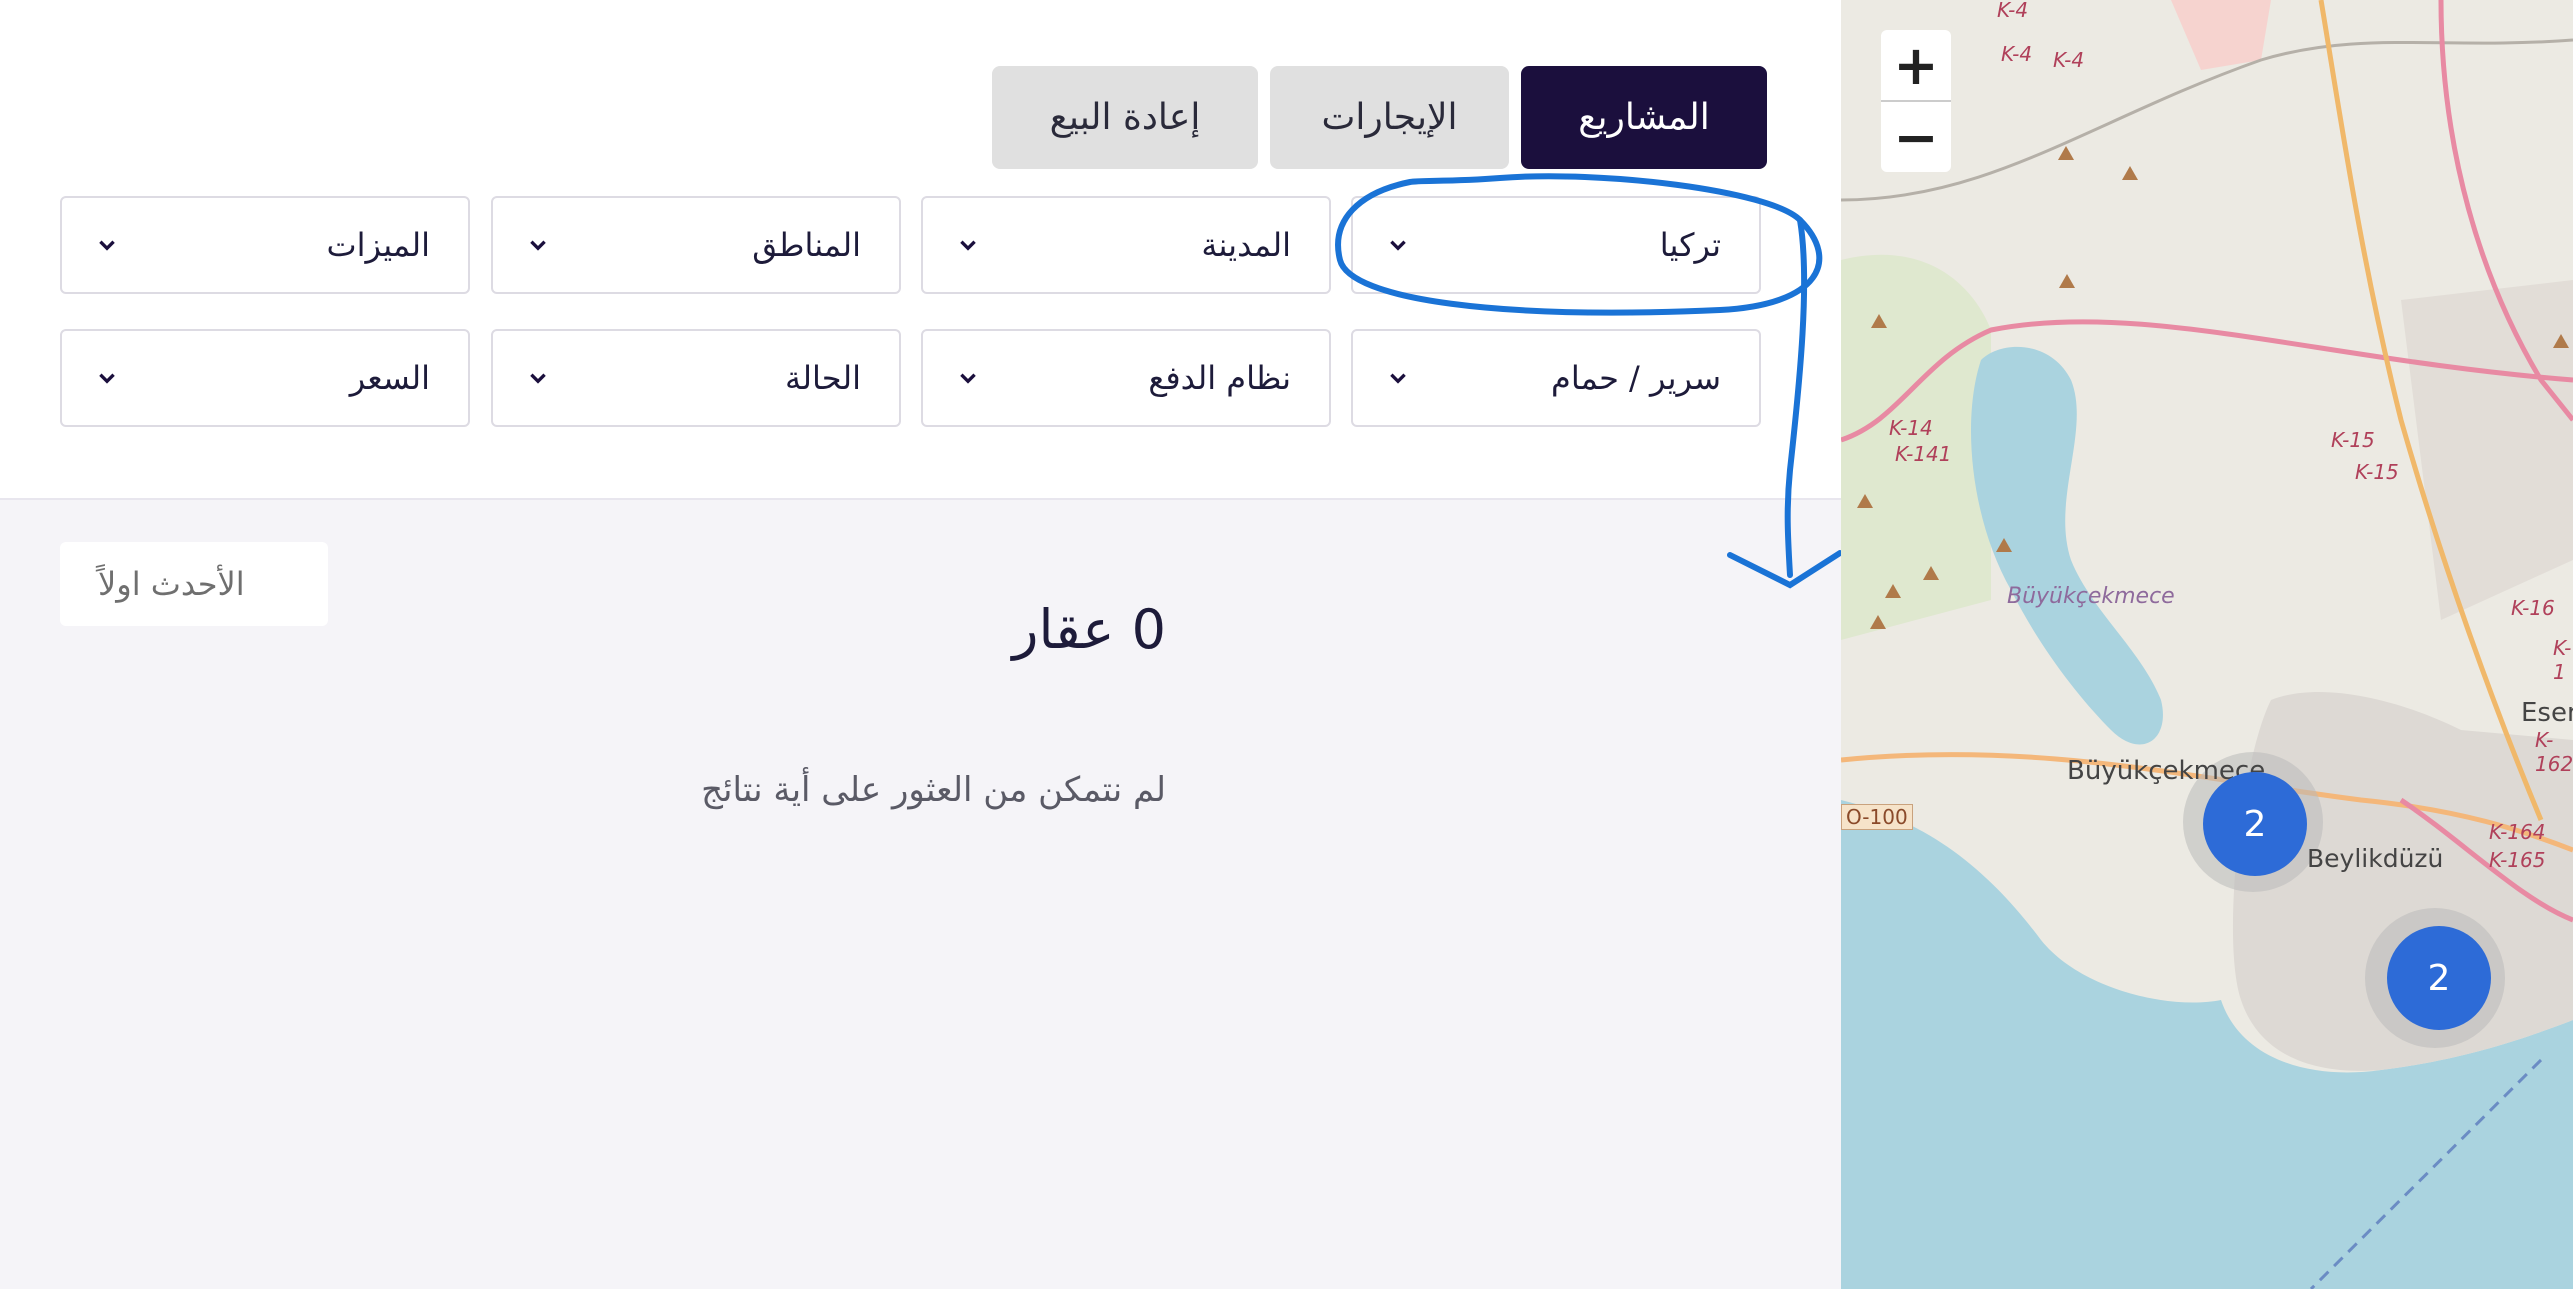  What do you see at coordinates (1556, 245) in the screenshot?
I see `country-select: تركيا` at bounding box center [1556, 245].